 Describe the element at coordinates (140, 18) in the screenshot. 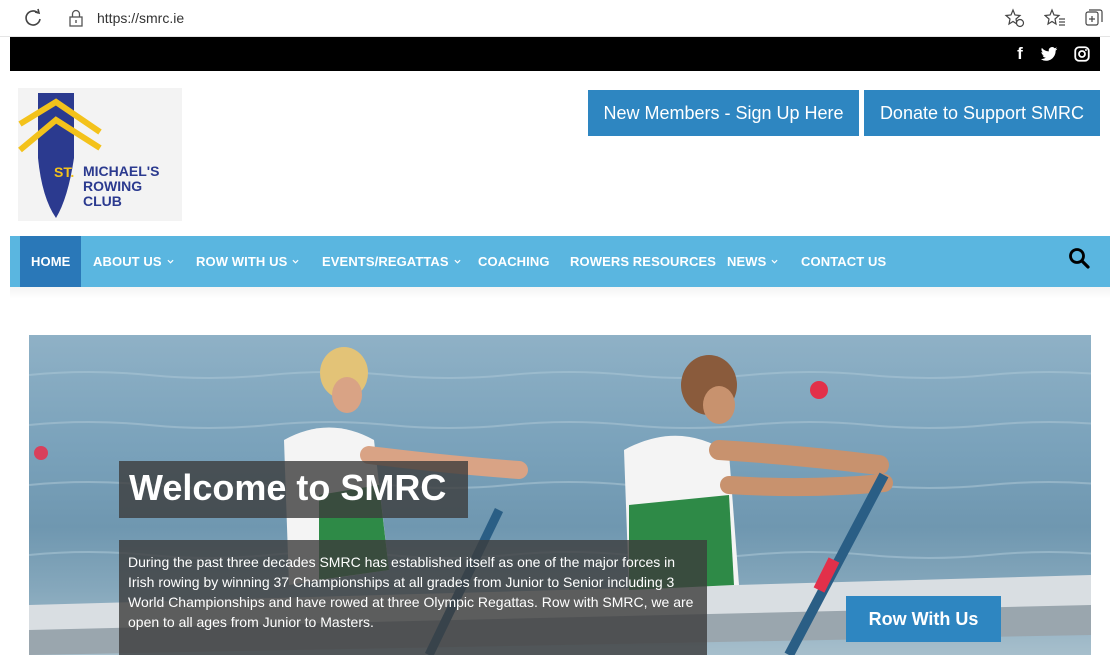

I see `address-bar-url: https://smrc.ie` at that location.